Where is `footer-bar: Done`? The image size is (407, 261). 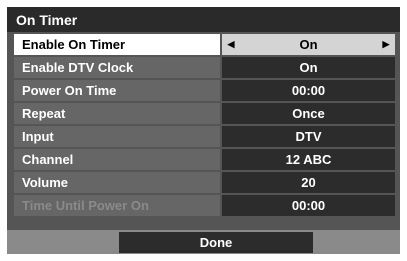
footer-bar: Done is located at coordinates (203, 242).